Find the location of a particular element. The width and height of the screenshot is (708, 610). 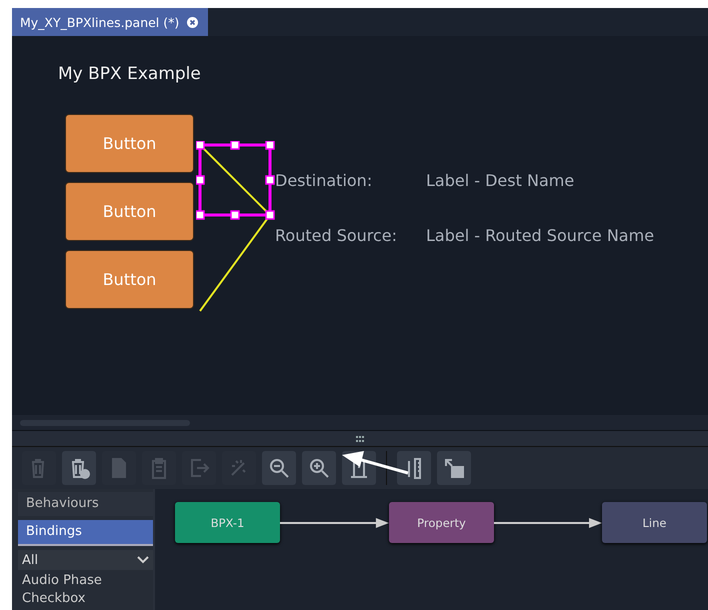

trash-clear-button is located at coordinates (79, 468).